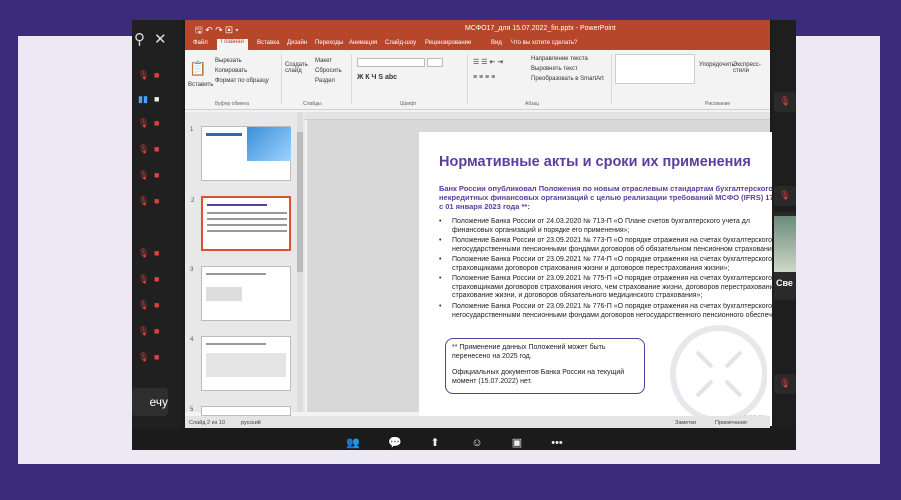 This screenshot has width=901, height=500. I want to click on tell-me-search: Что вы хотите сделать?, so click(544, 43).